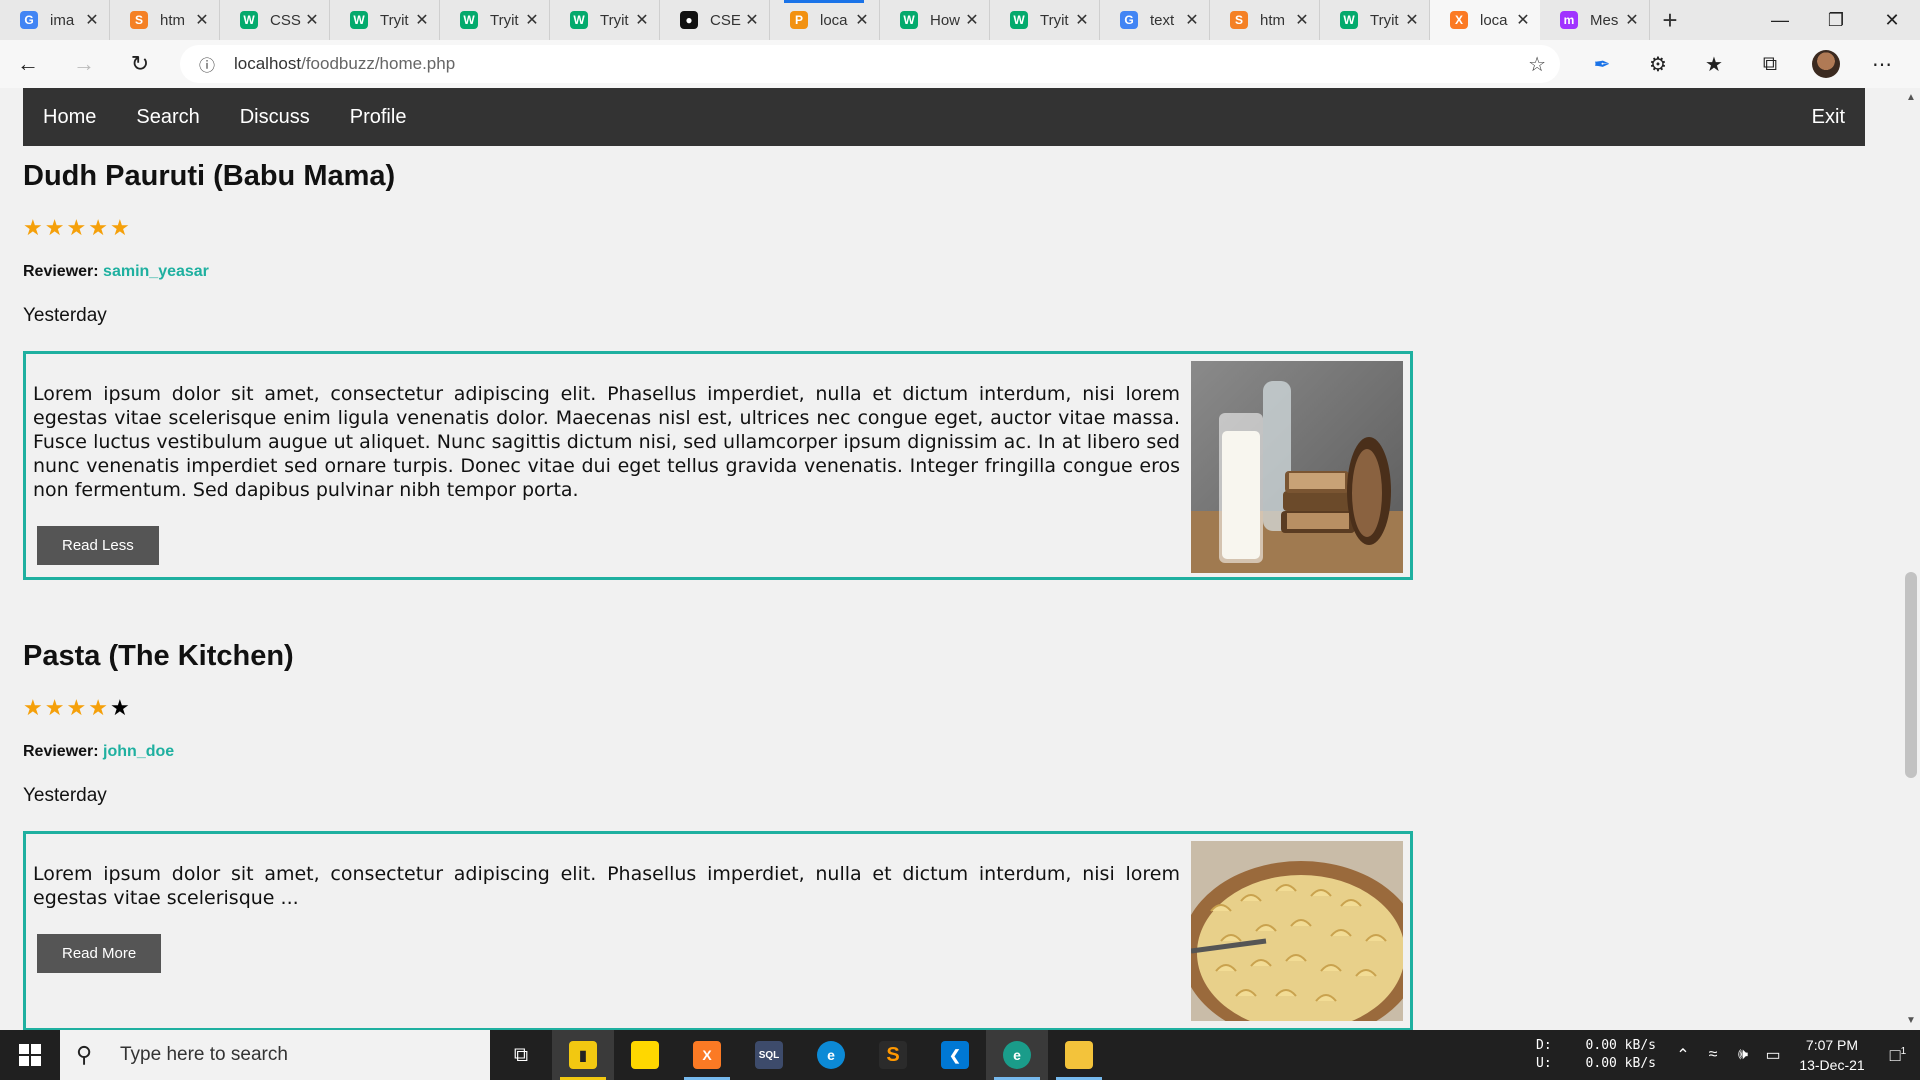  What do you see at coordinates (945, 20) in the screenshot?
I see `tab-label: How` at bounding box center [945, 20].